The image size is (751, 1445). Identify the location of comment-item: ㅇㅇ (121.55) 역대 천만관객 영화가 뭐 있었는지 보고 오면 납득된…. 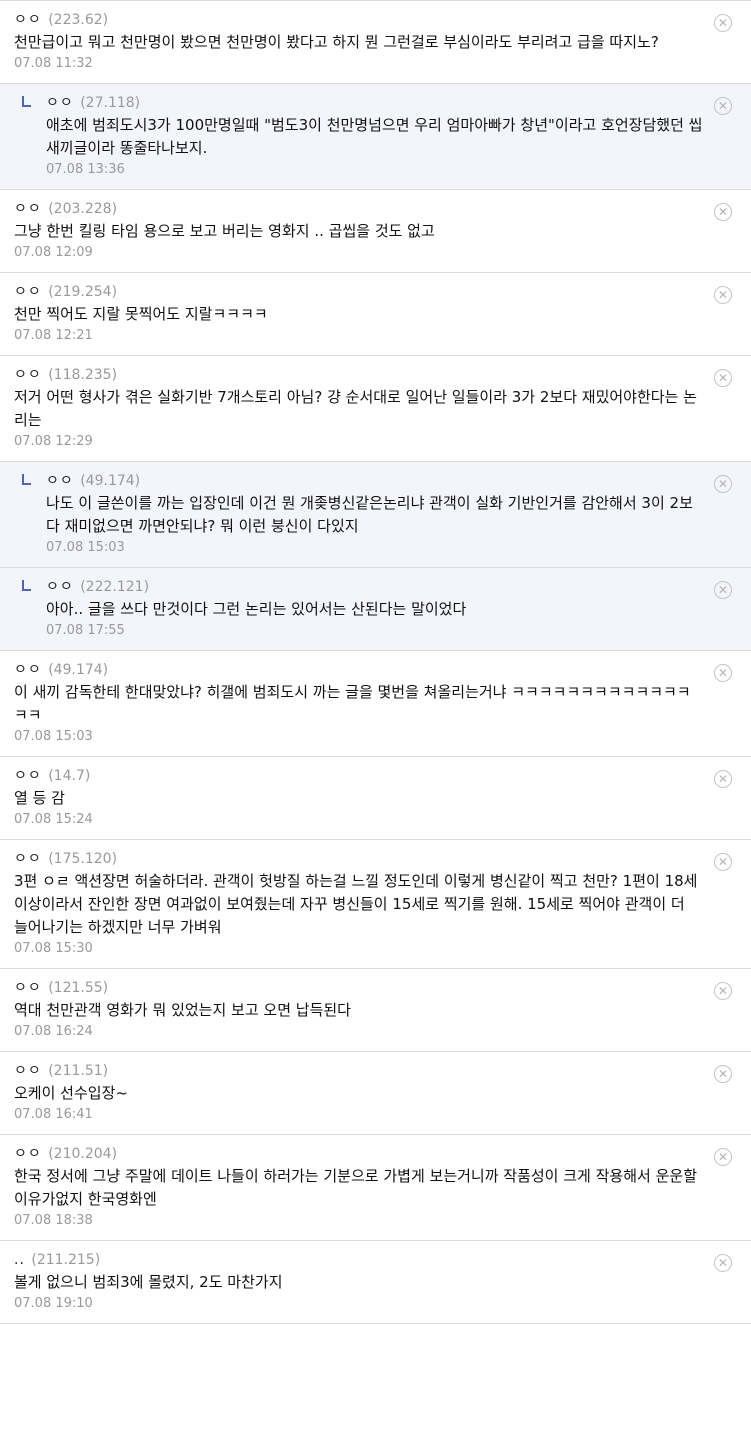
(375, 1010).